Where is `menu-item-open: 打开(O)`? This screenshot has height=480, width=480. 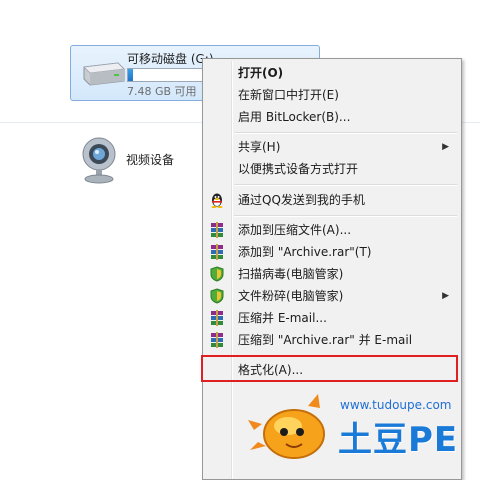 menu-item-open: 打开(O) is located at coordinates (331, 73).